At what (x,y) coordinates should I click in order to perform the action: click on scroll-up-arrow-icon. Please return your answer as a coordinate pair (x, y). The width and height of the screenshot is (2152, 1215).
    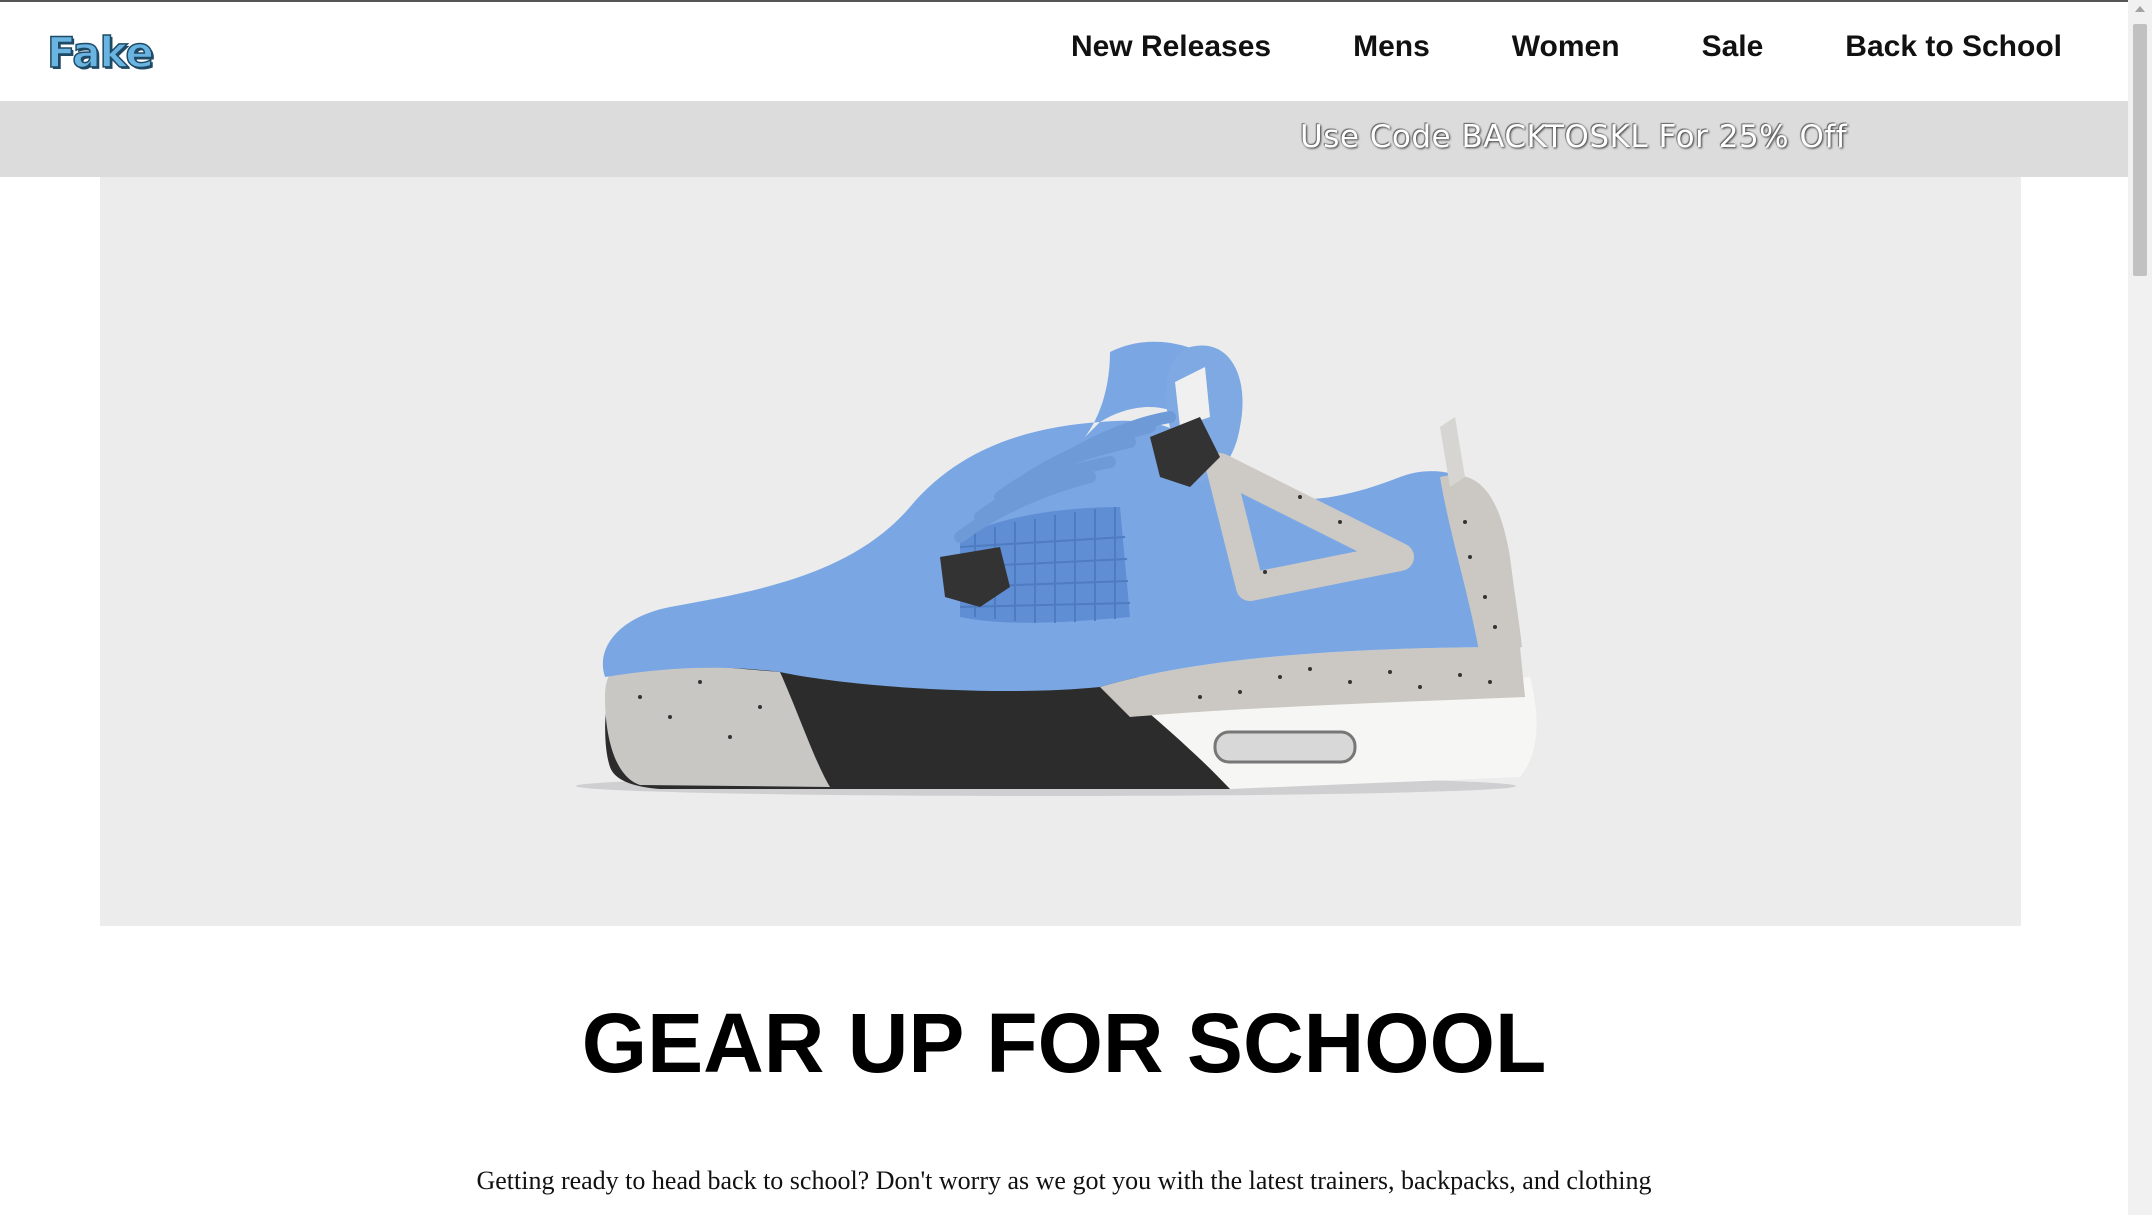
    Looking at the image, I should click on (2140, 9).